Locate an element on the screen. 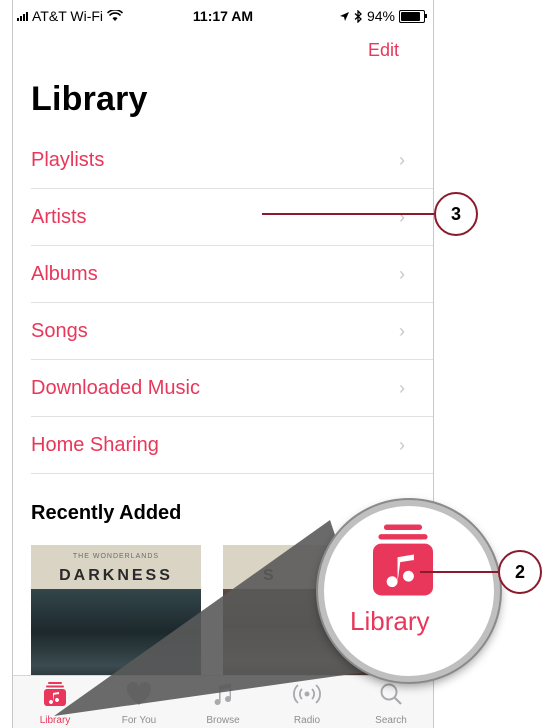  callout-3: 3 is located at coordinates (456, 214).